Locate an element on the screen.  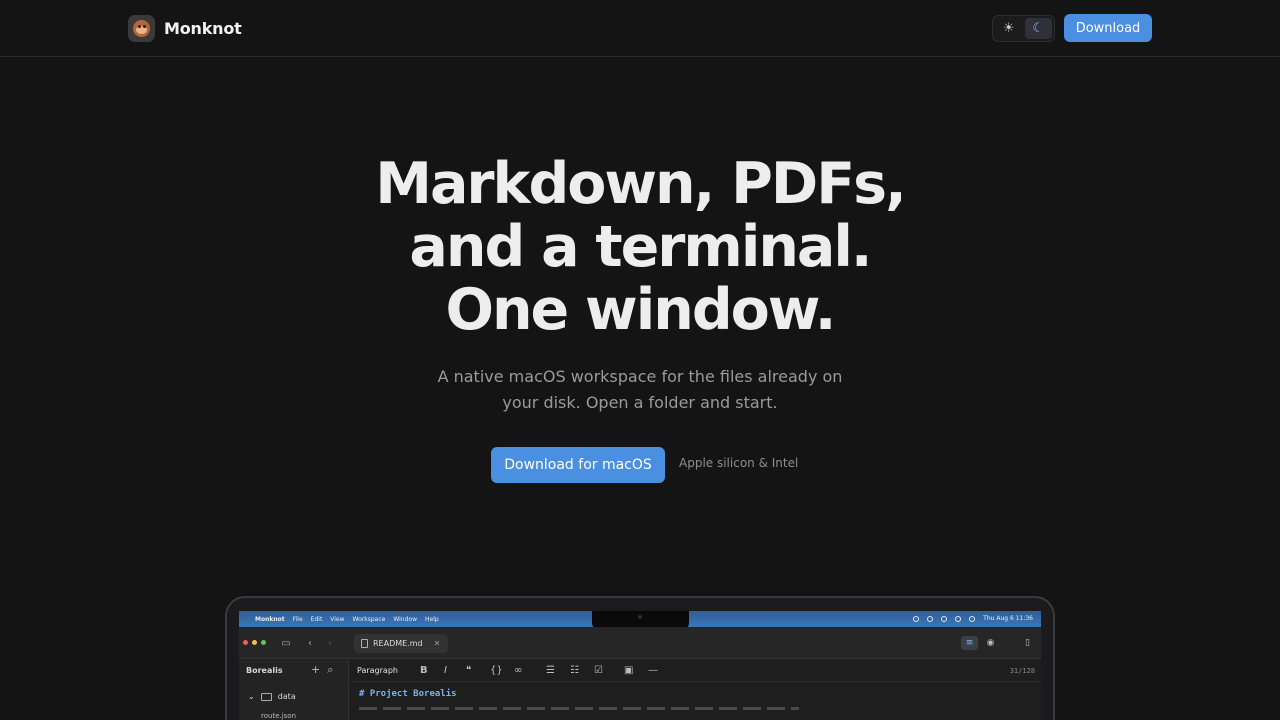
file-tab: README.md ✕ is located at coordinates (401, 643).